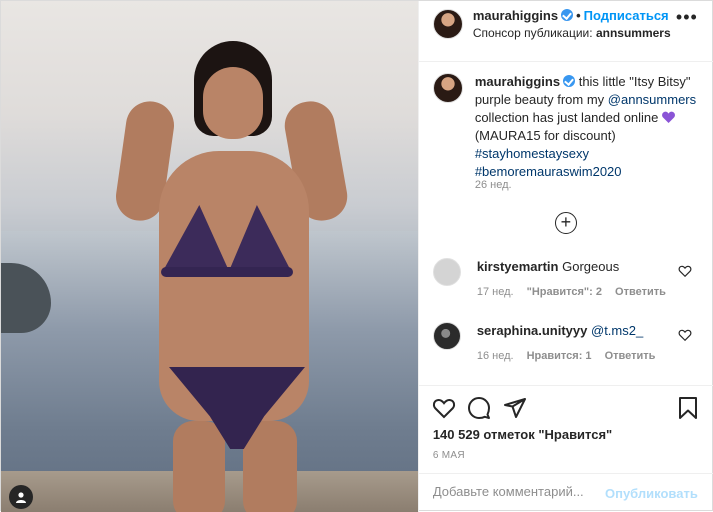 The height and width of the screenshot is (512, 713). What do you see at coordinates (479, 408) in the screenshot?
I see `comment-bubble-icon` at bounding box center [479, 408].